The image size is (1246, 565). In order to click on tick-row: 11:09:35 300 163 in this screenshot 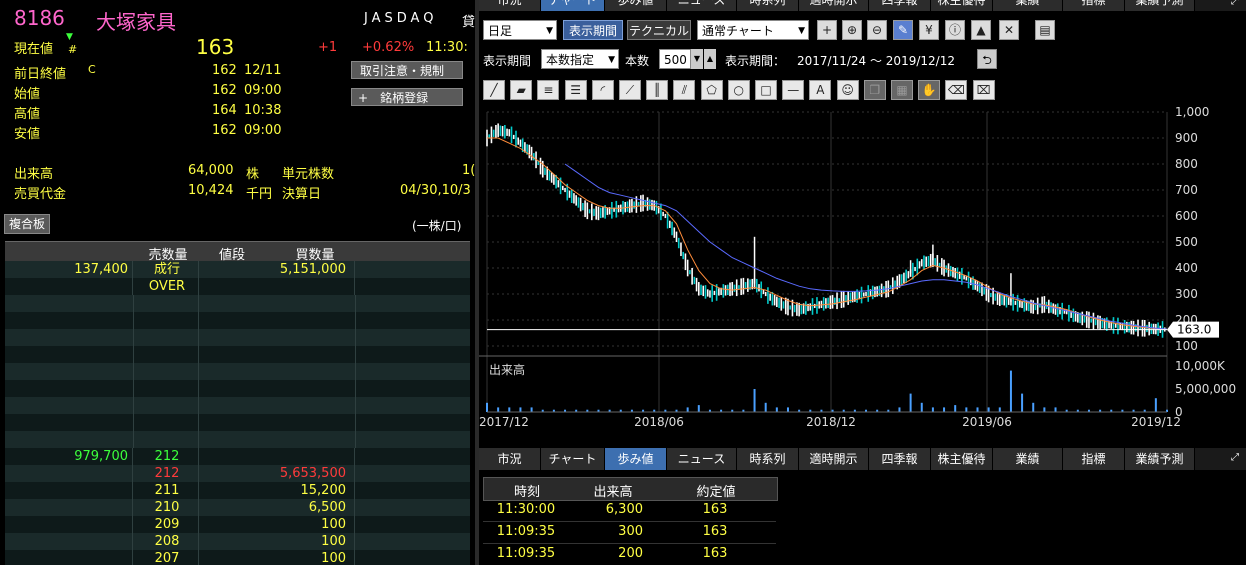, I will do `click(629, 533)`.